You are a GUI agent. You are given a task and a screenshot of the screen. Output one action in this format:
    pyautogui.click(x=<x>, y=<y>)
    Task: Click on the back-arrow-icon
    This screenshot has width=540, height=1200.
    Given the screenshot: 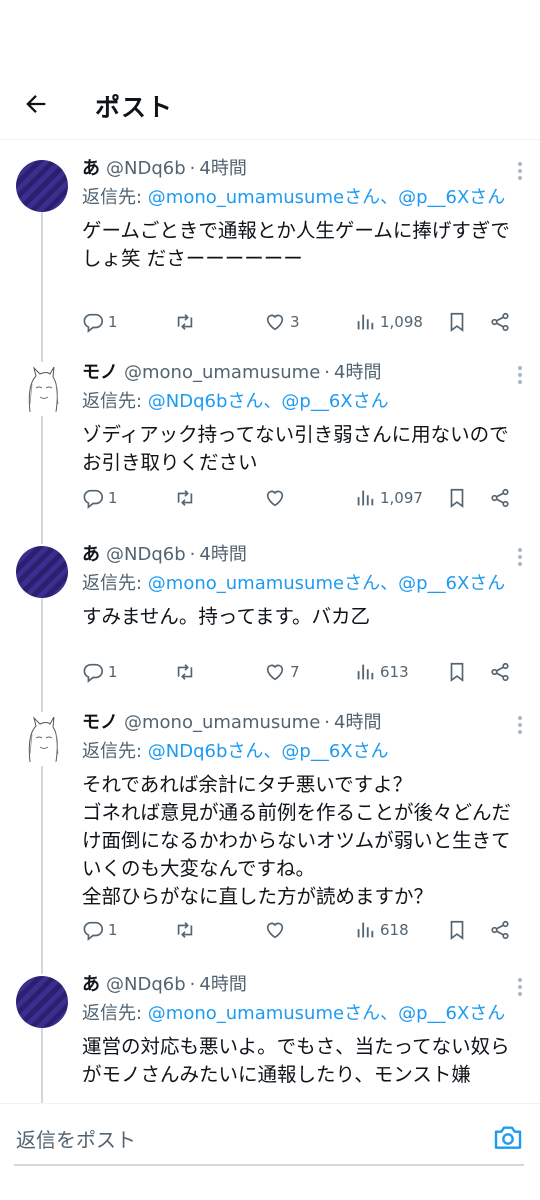 What is the action you would take?
    pyautogui.click(x=36, y=104)
    